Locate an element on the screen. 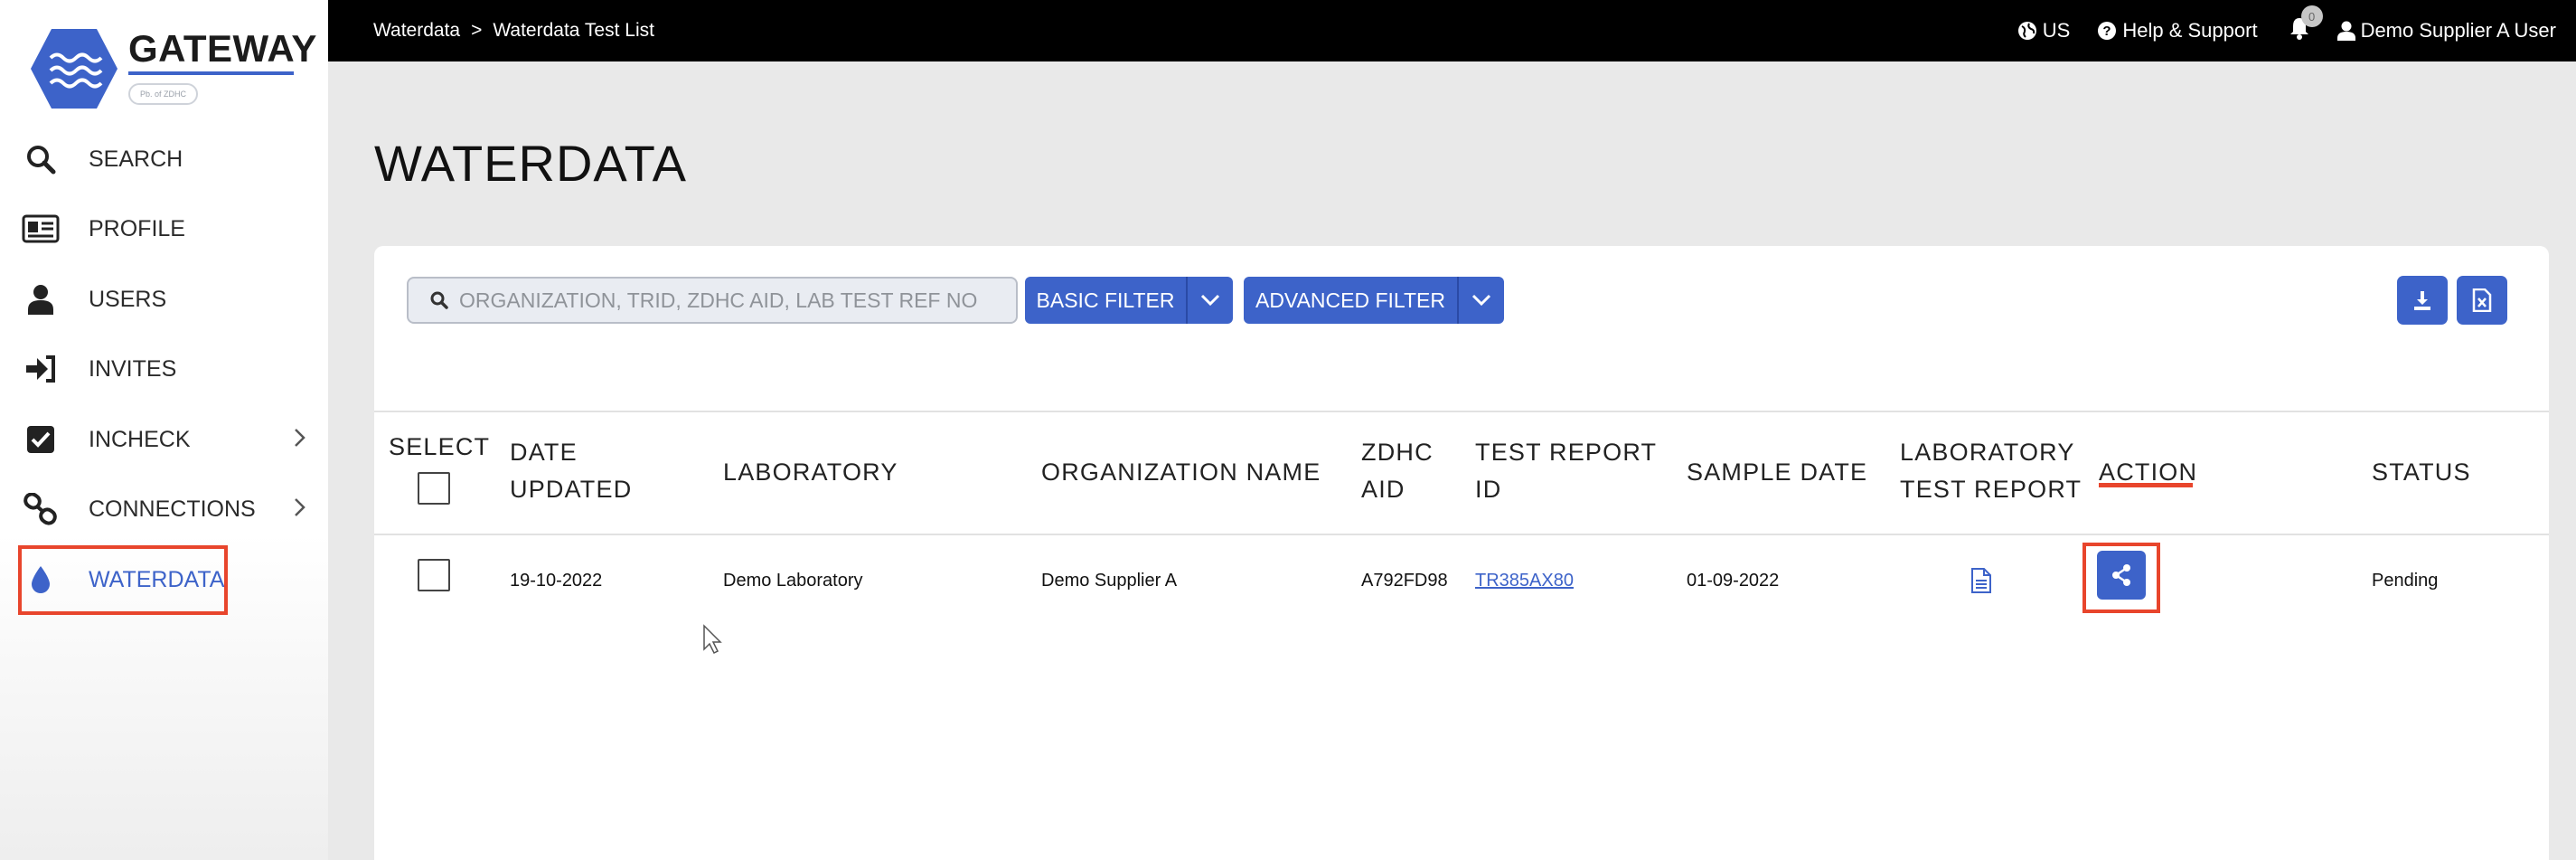 The image size is (2576, 860). lab-report-document-button is located at coordinates (1981, 581).